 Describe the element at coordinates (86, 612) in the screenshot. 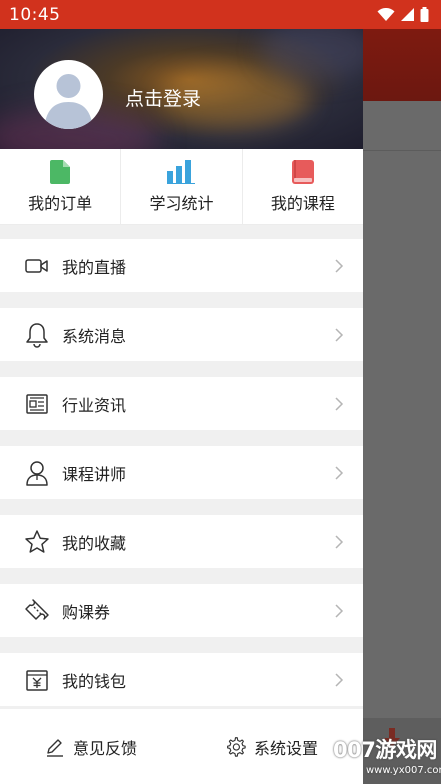

I see `menu-item-label: 购课券` at that location.